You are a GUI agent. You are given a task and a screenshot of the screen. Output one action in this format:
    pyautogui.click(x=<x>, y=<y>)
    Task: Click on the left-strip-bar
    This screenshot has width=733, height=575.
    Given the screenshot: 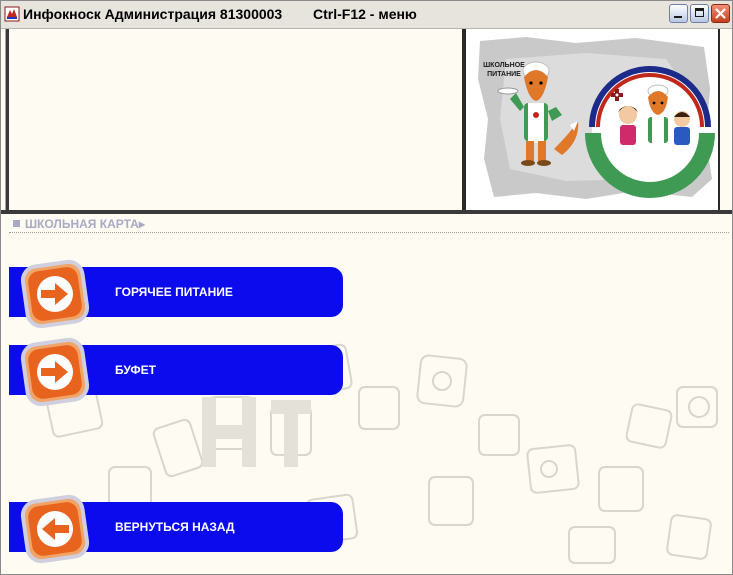 What is the action you would take?
    pyautogui.click(x=7, y=119)
    